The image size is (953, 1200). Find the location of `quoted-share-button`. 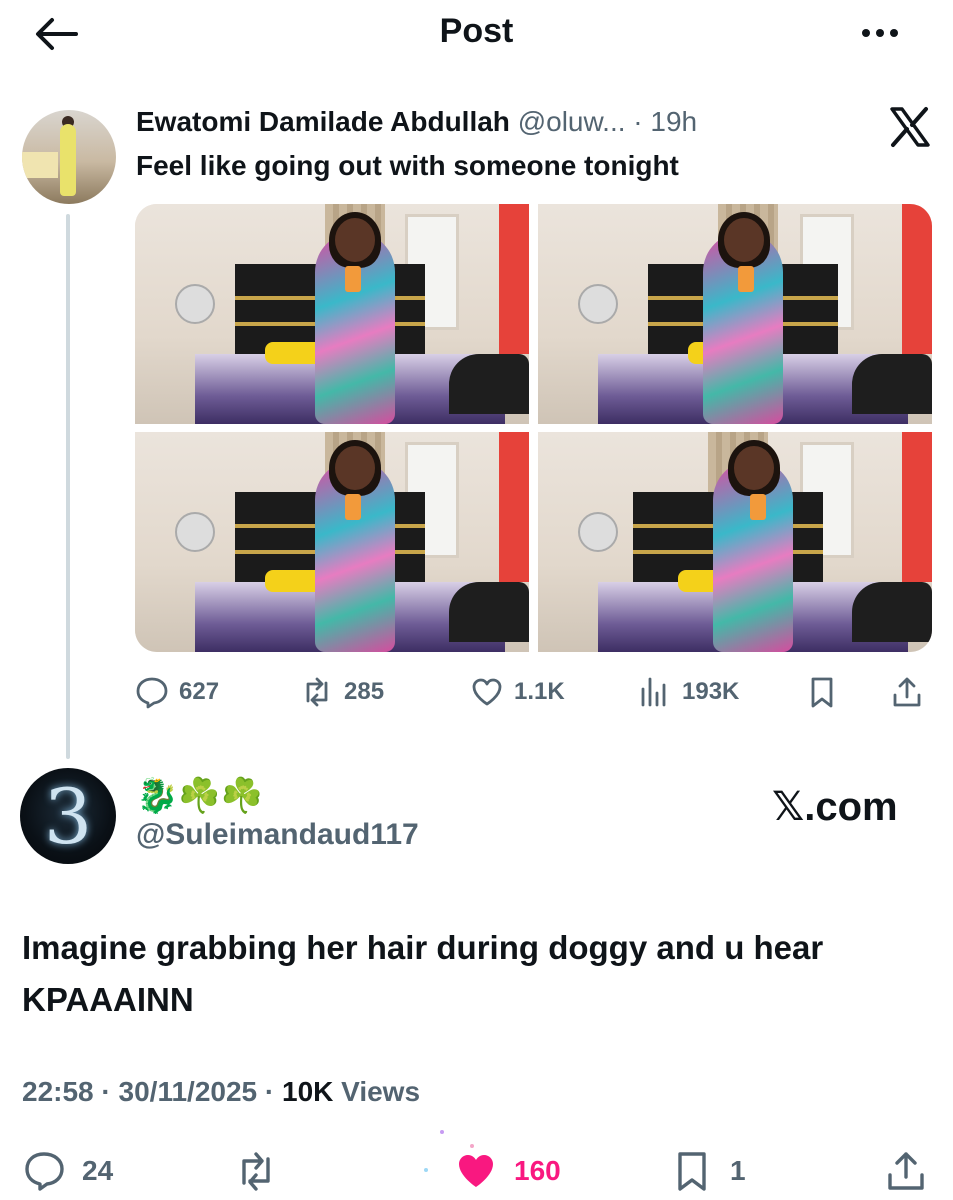

quoted-share-button is located at coordinates (912, 692).